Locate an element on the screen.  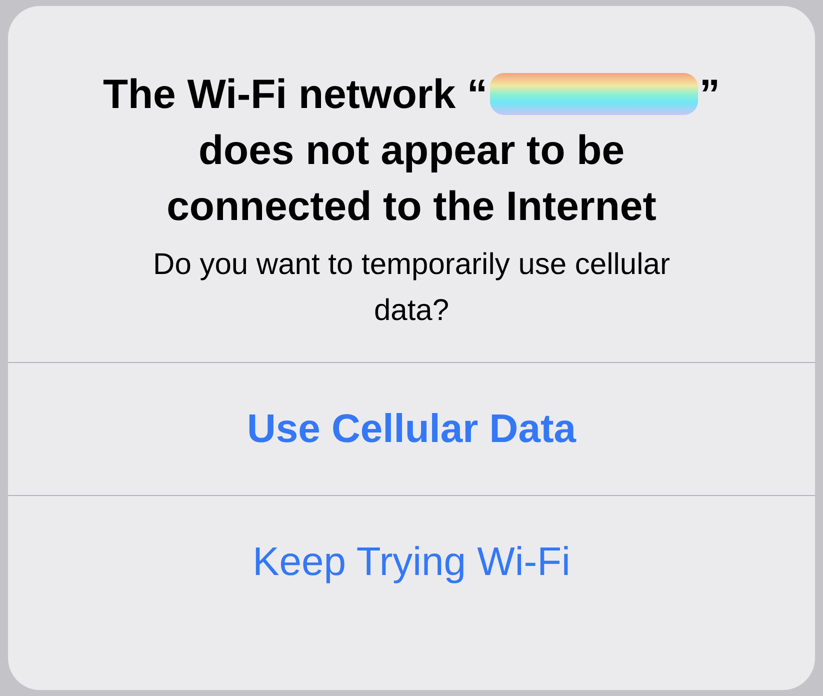
alert-message: Do you want to temporarily use cellular data? is located at coordinates (411, 288).